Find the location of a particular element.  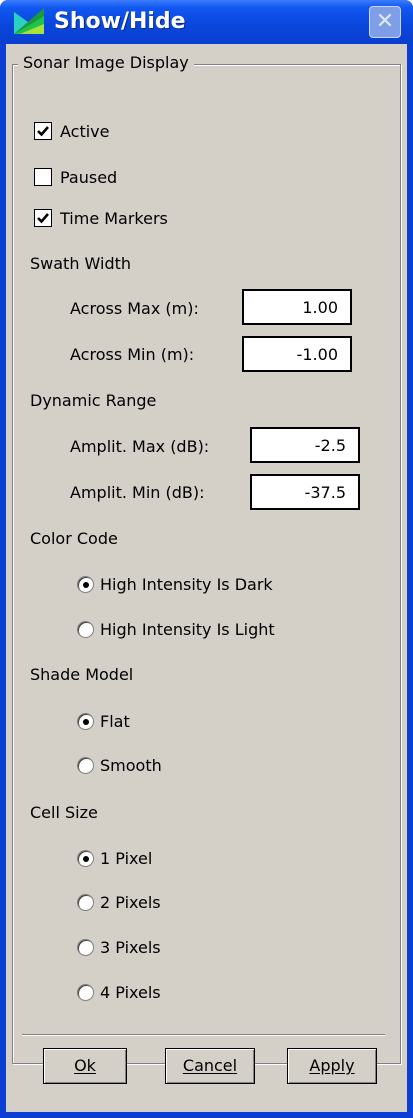

cell-size-heading: Cell Size is located at coordinates (64, 812).